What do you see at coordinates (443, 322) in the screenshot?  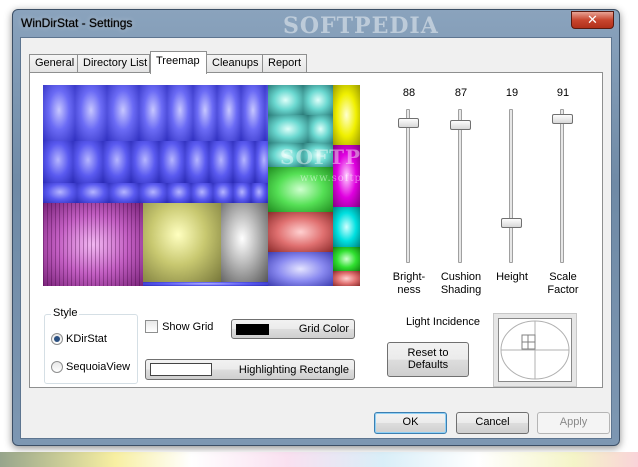 I see `light-incidence-label: Light Incidence` at bounding box center [443, 322].